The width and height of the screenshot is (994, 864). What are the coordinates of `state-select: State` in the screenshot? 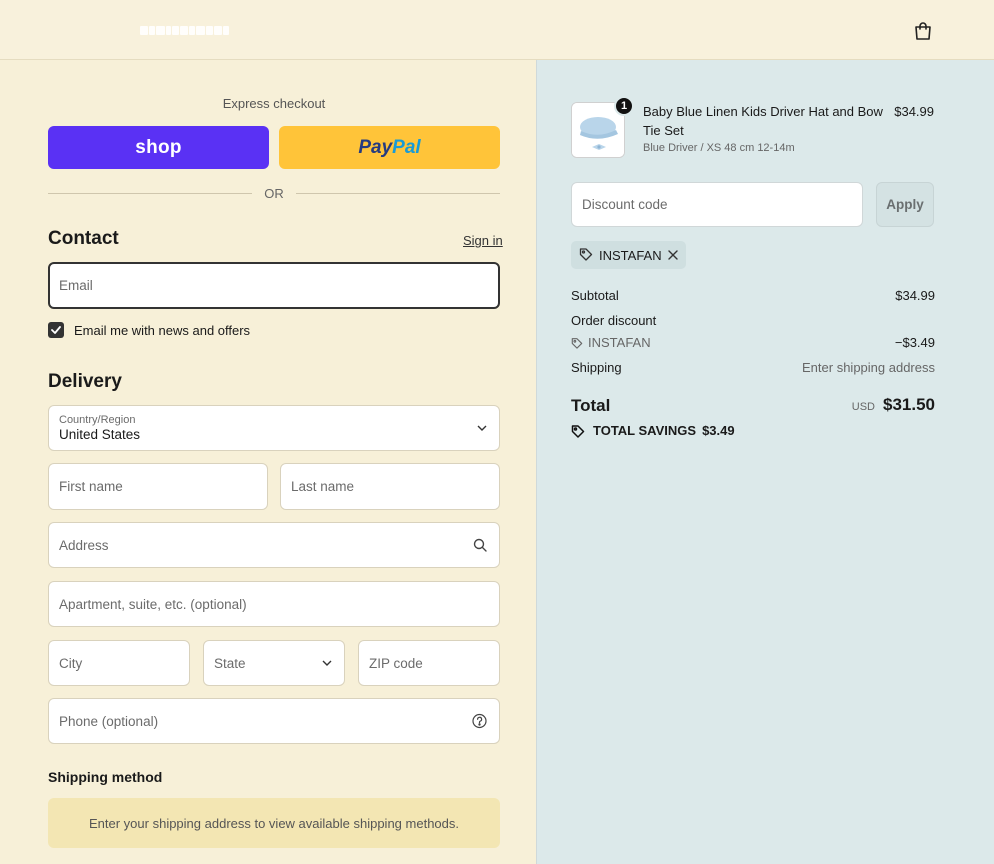 It's located at (274, 663).